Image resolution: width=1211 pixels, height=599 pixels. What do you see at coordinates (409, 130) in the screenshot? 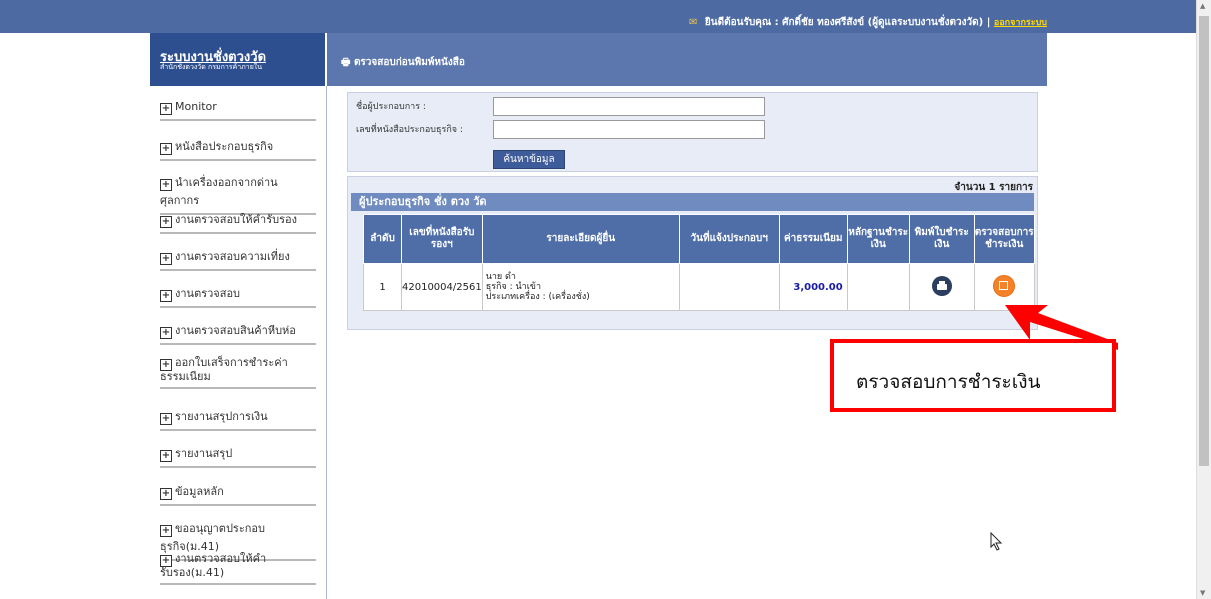
I see `license-number-label: เลขที่หนังสือประกอบธุรกิจ :` at bounding box center [409, 130].